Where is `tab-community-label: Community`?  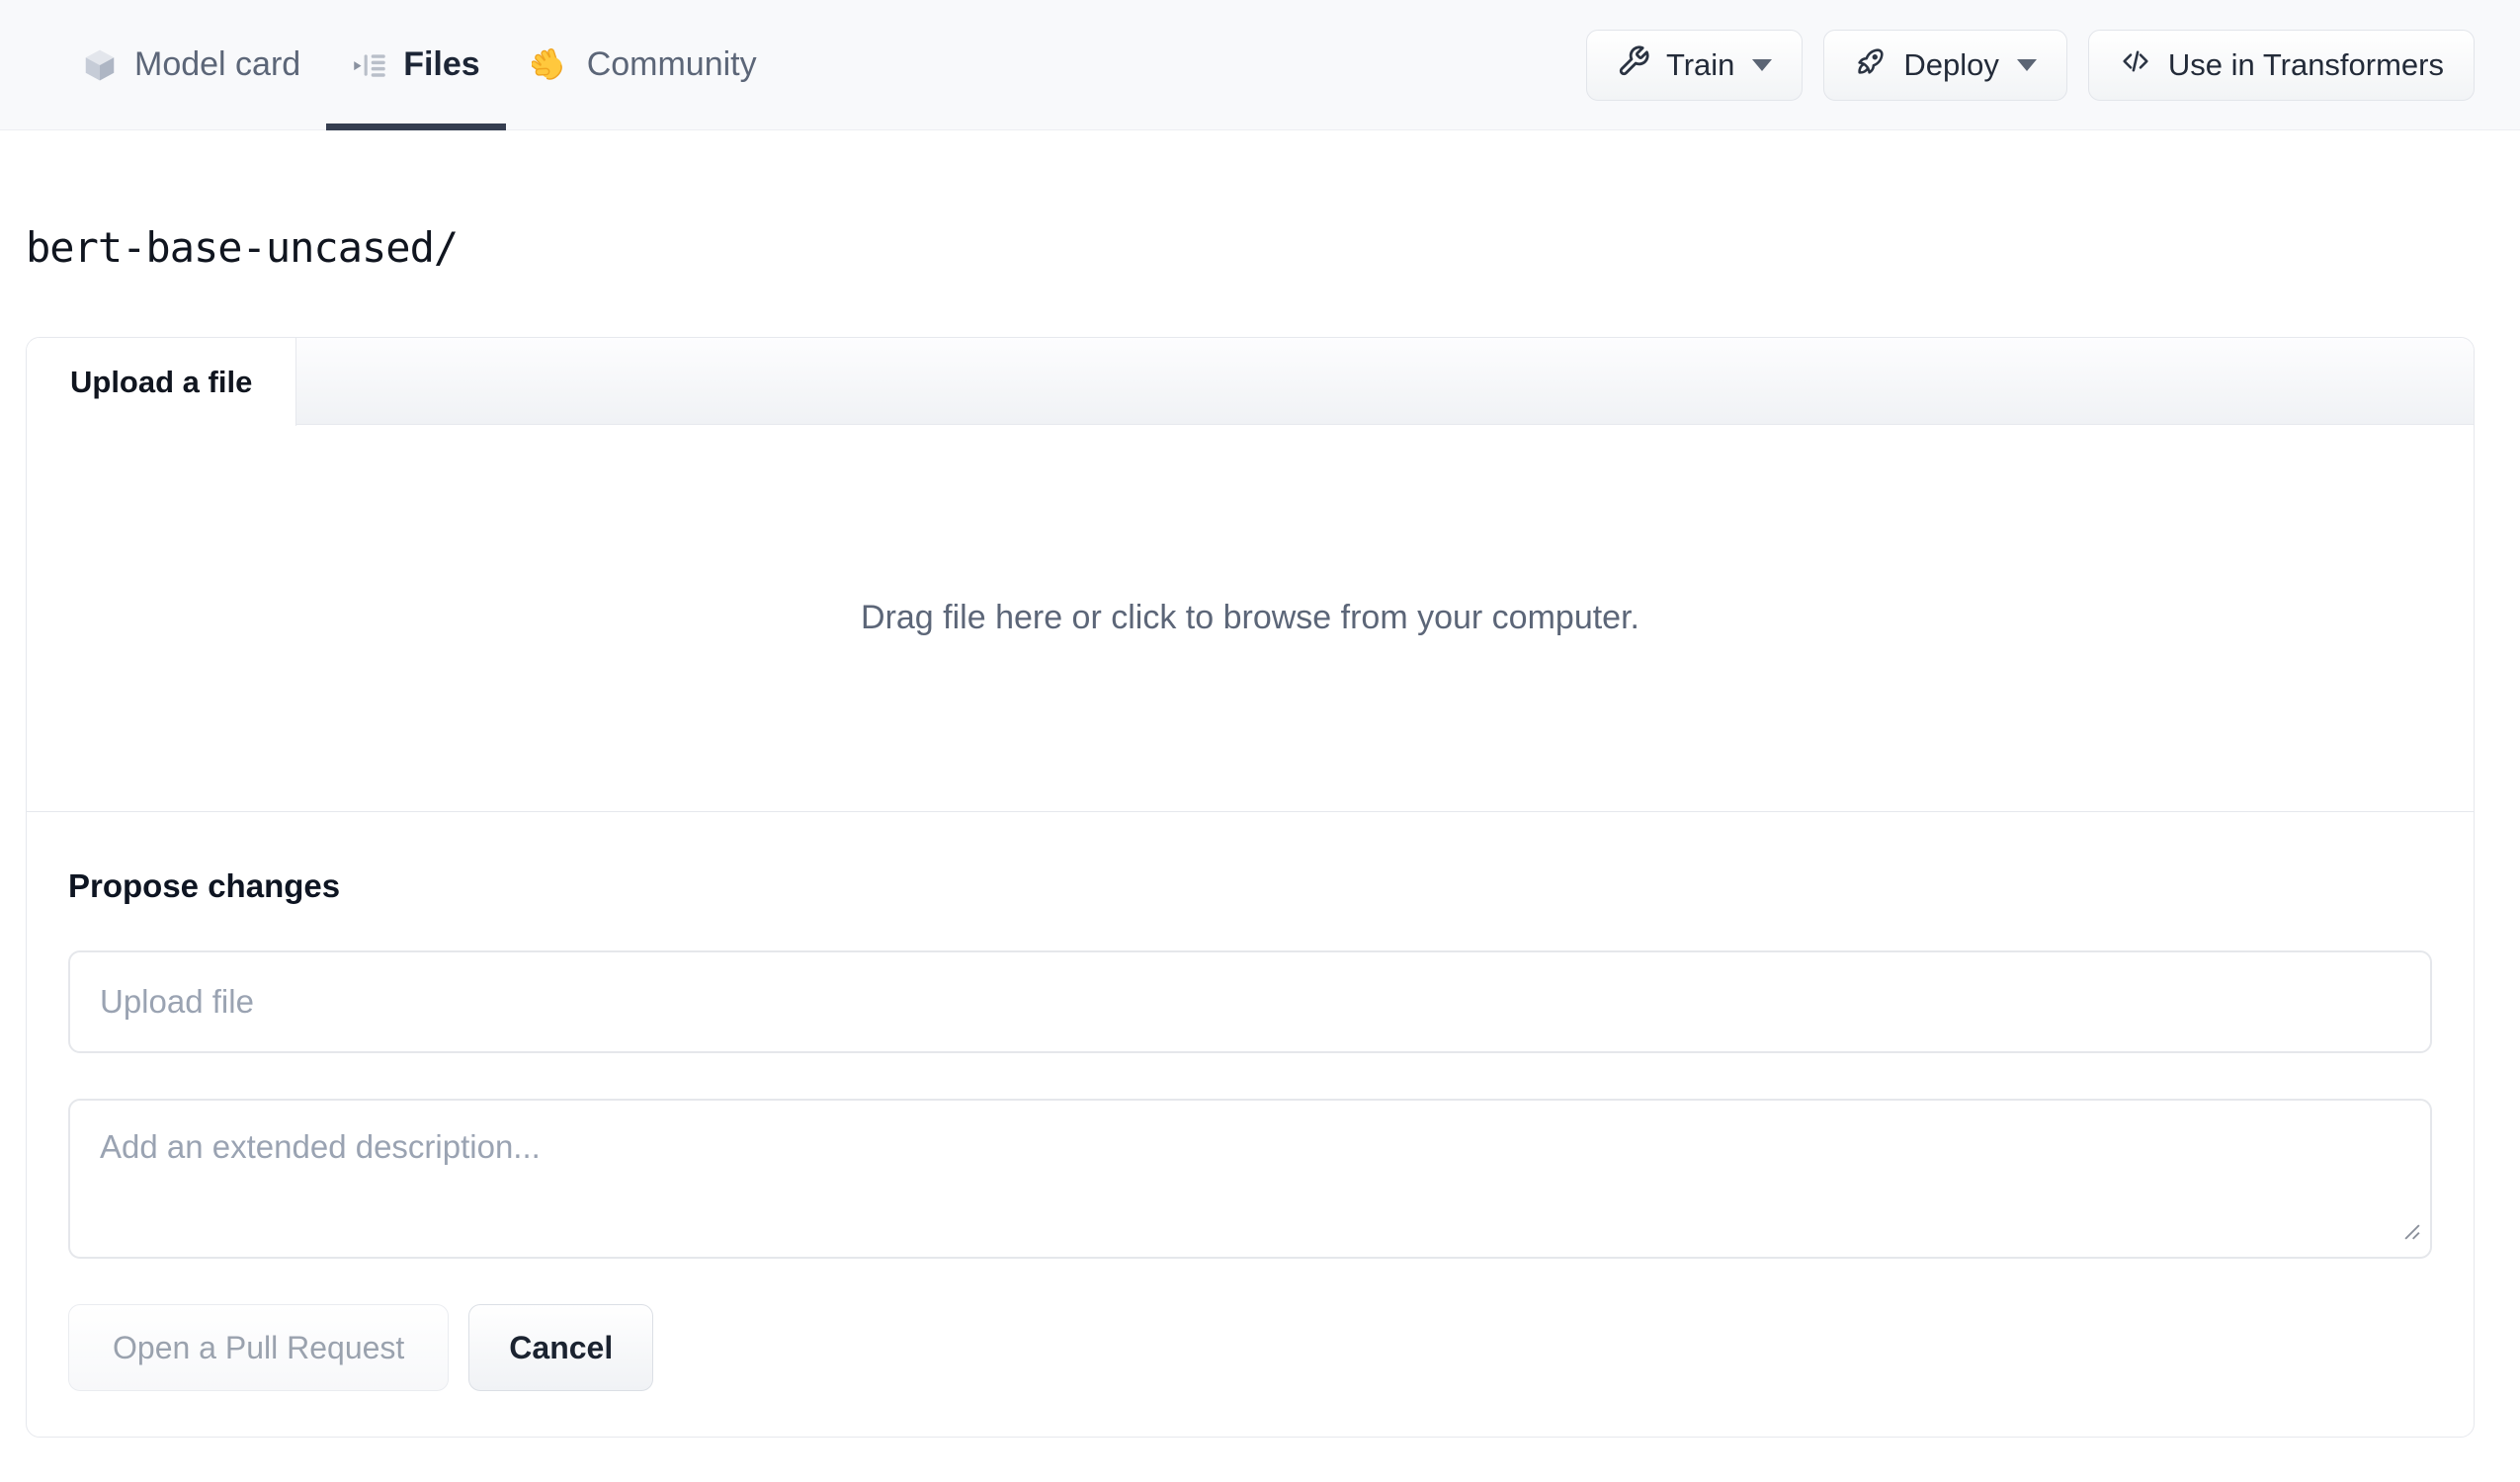 tab-community-label: Community is located at coordinates (671, 64).